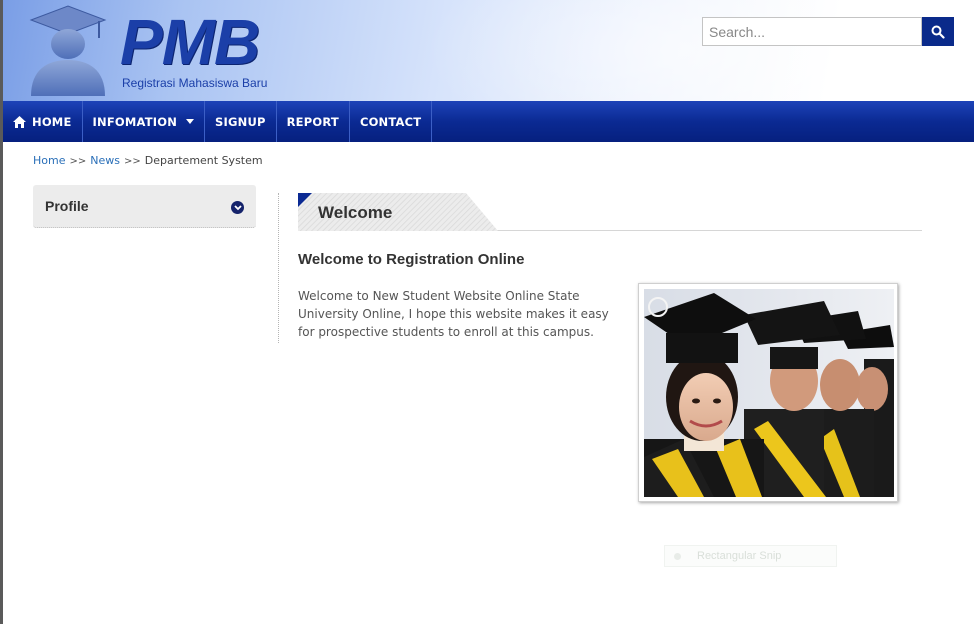 This screenshot has height=624, width=974. I want to click on search-button, so click(938, 31).